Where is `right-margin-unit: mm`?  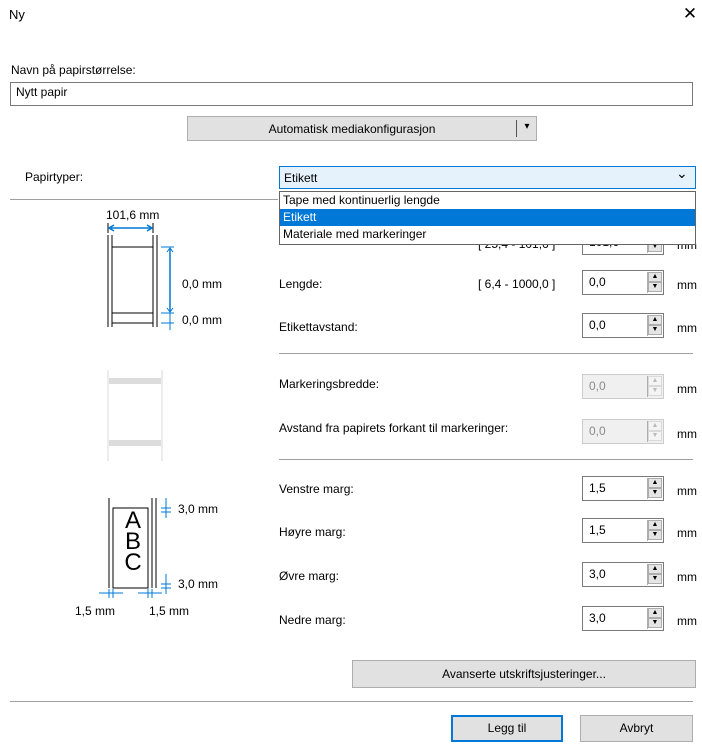
right-margin-unit: mm is located at coordinates (687, 533).